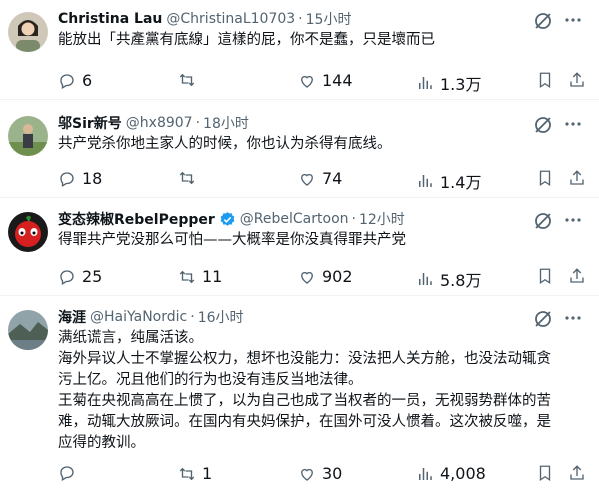 The image size is (599, 492). Describe the element at coordinates (75, 80) in the screenshot. I see `reply-button: 6` at that location.